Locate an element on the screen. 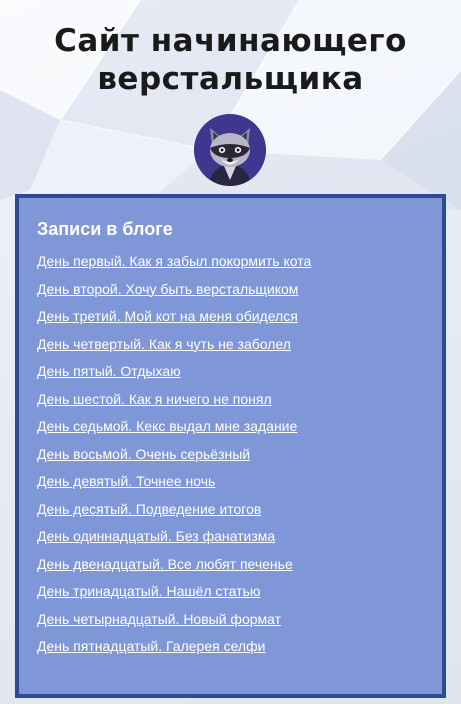 The image size is (461, 704). list-item: День второй. Хочу быть верстальщиком is located at coordinates (230, 294).